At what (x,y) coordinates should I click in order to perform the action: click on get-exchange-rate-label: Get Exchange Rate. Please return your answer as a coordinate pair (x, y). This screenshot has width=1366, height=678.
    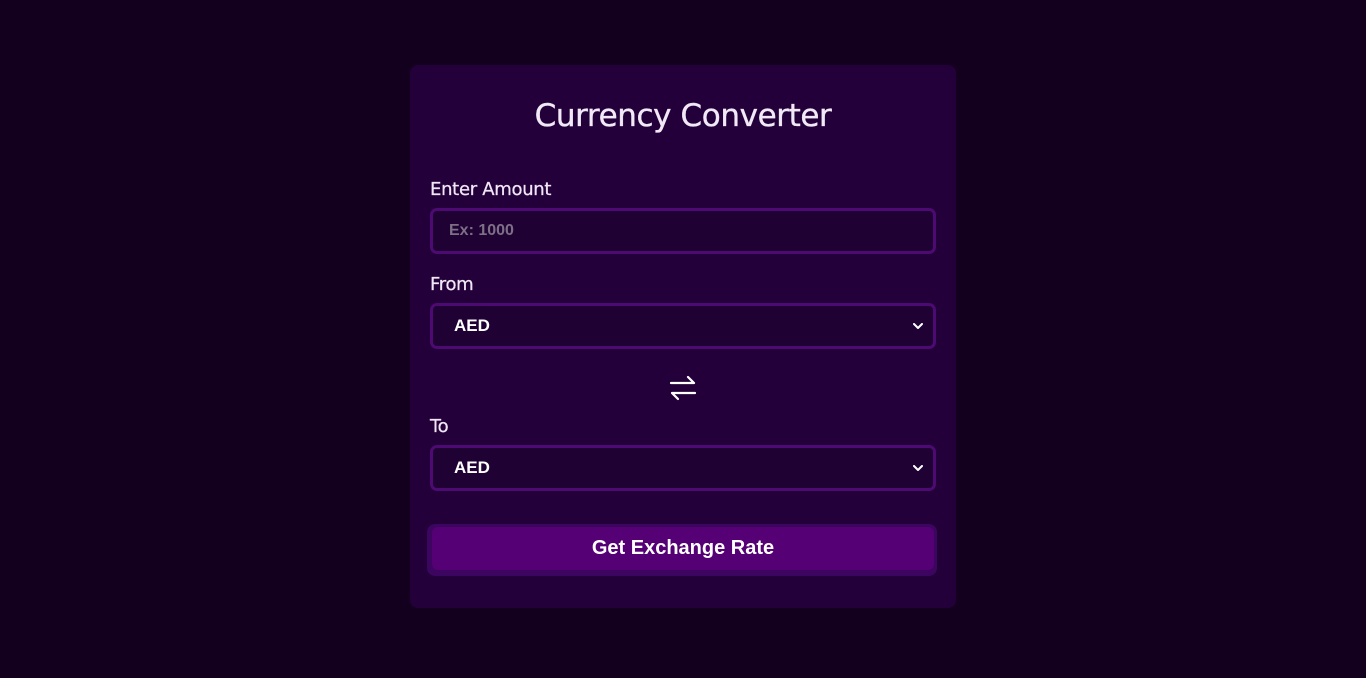
    Looking at the image, I should click on (683, 548).